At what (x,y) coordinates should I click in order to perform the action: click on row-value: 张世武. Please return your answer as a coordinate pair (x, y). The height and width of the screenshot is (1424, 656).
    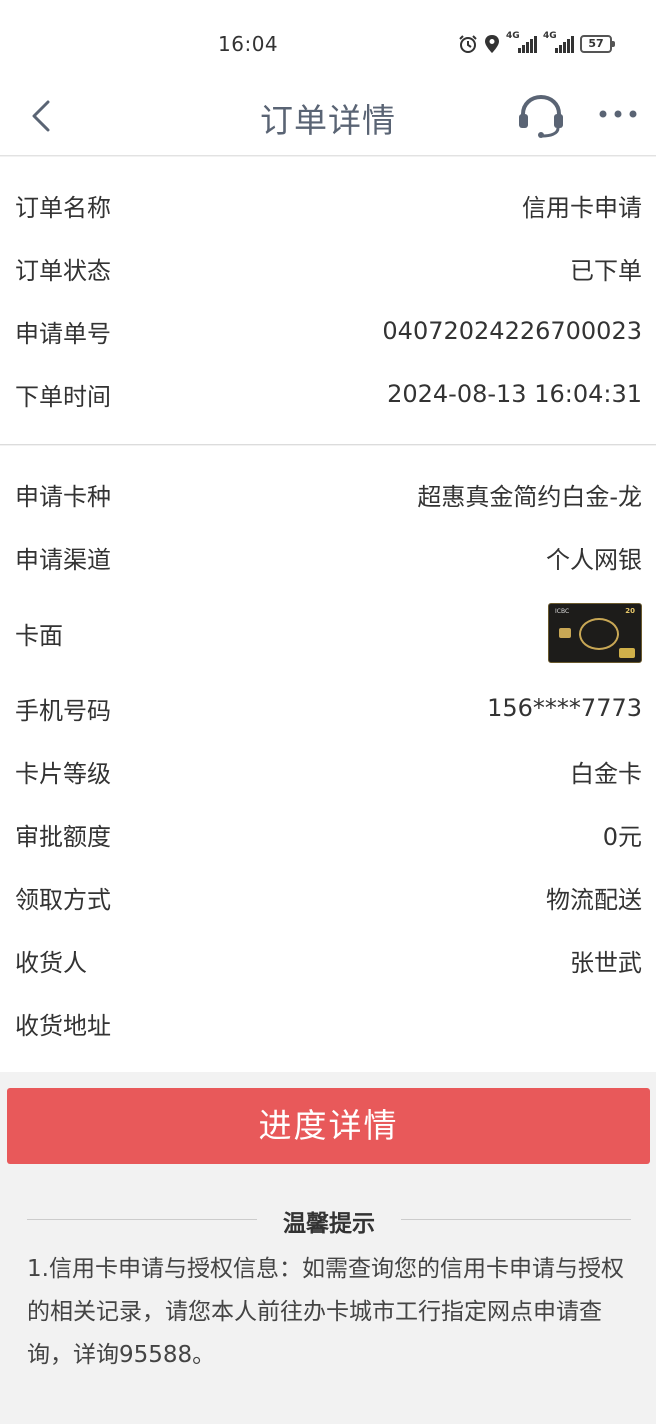
    Looking at the image, I should click on (606, 962).